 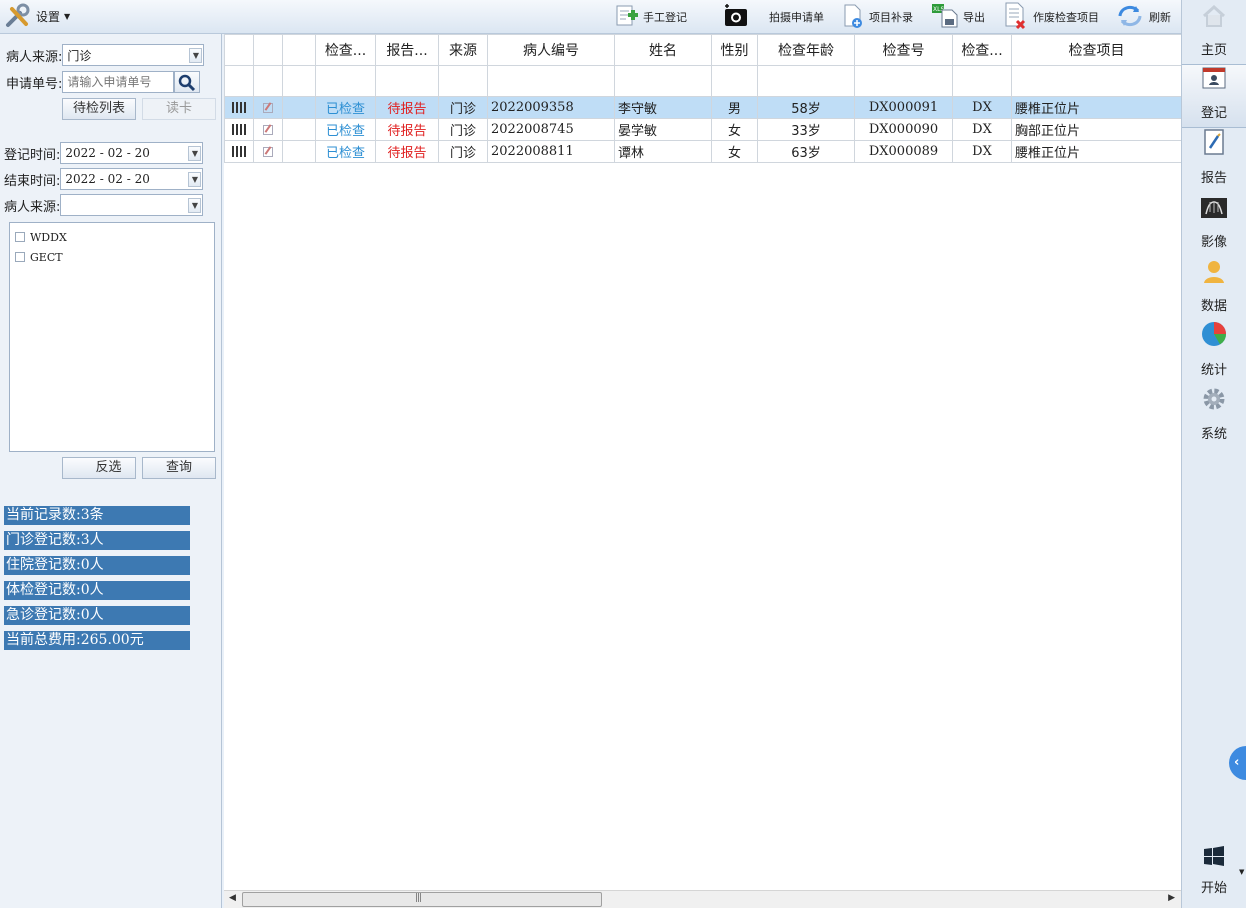 What do you see at coordinates (463, 50) in the screenshot?
I see `column-header-source: 来源` at bounding box center [463, 50].